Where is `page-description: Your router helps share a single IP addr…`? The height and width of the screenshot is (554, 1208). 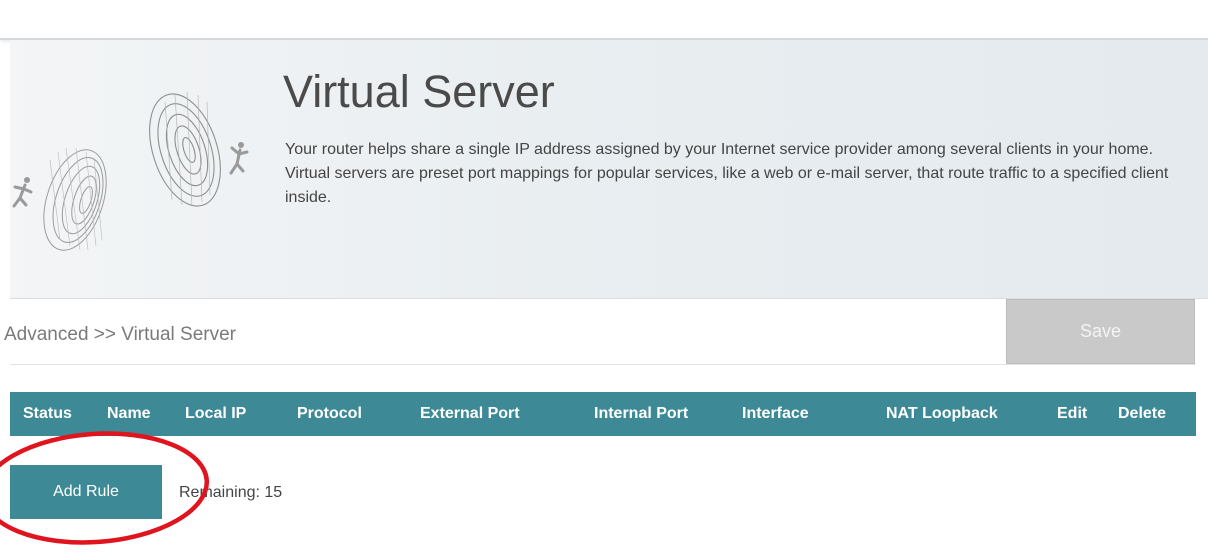
page-description: Your router helps share a single IP addr… is located at coordinates (727, 173).